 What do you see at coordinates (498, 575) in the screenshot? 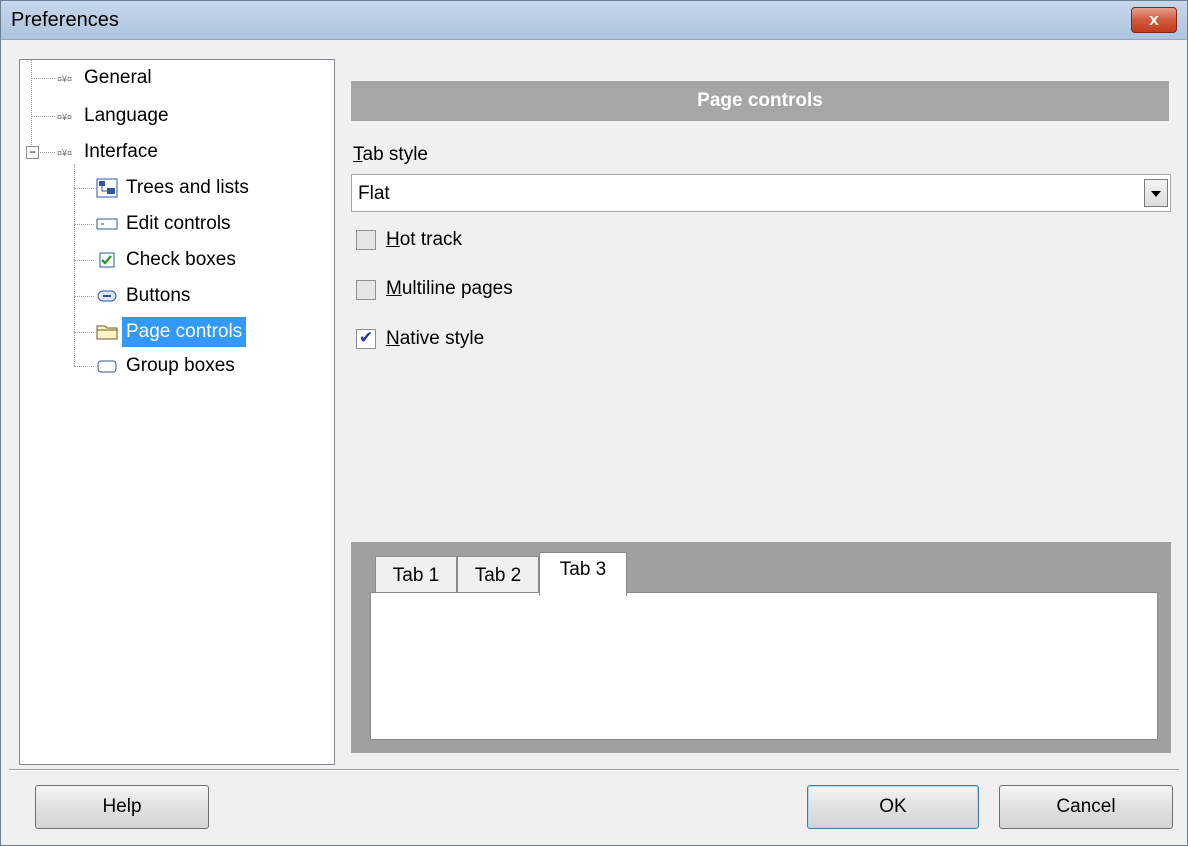
I see `preview-tab-2: Tab 2` at bounding box center [498, 575].